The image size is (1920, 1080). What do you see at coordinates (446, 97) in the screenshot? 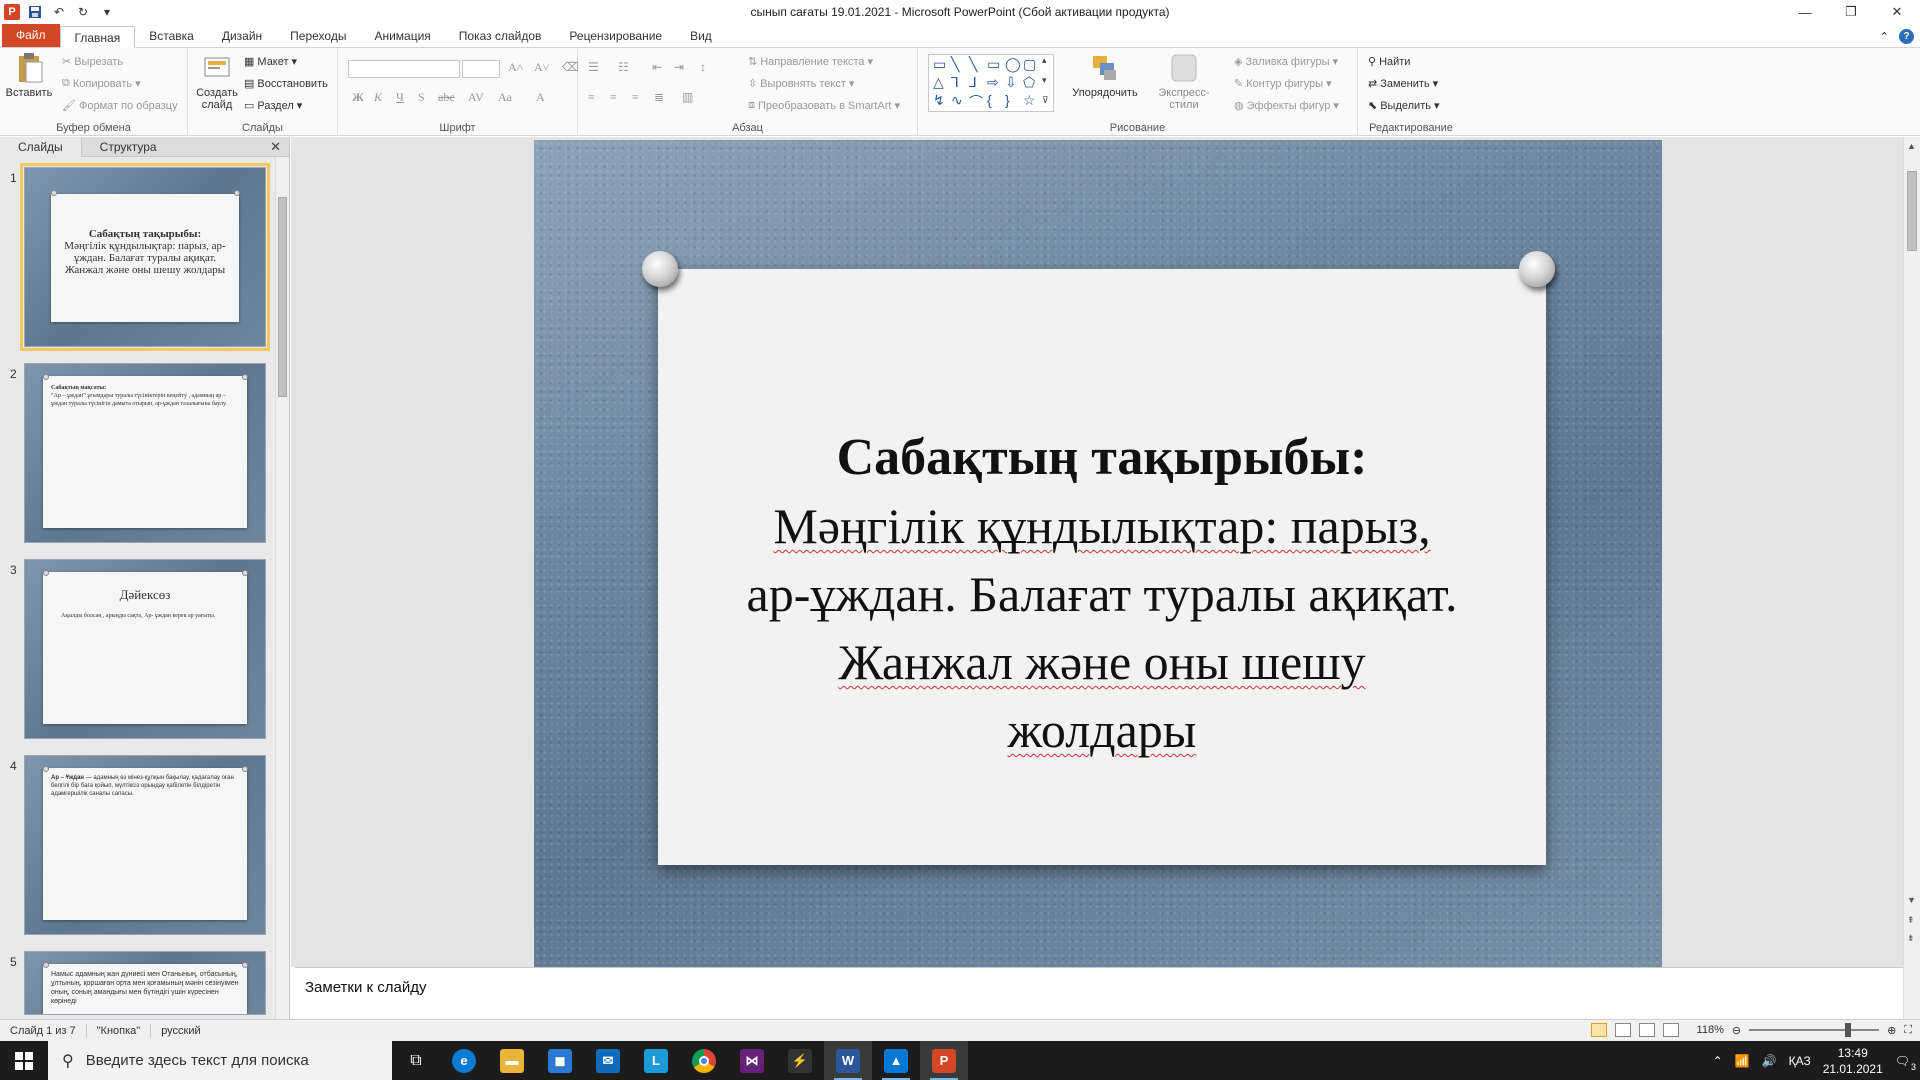
I see `strikethrough-icon: abc` at bounding box center [446, 97].